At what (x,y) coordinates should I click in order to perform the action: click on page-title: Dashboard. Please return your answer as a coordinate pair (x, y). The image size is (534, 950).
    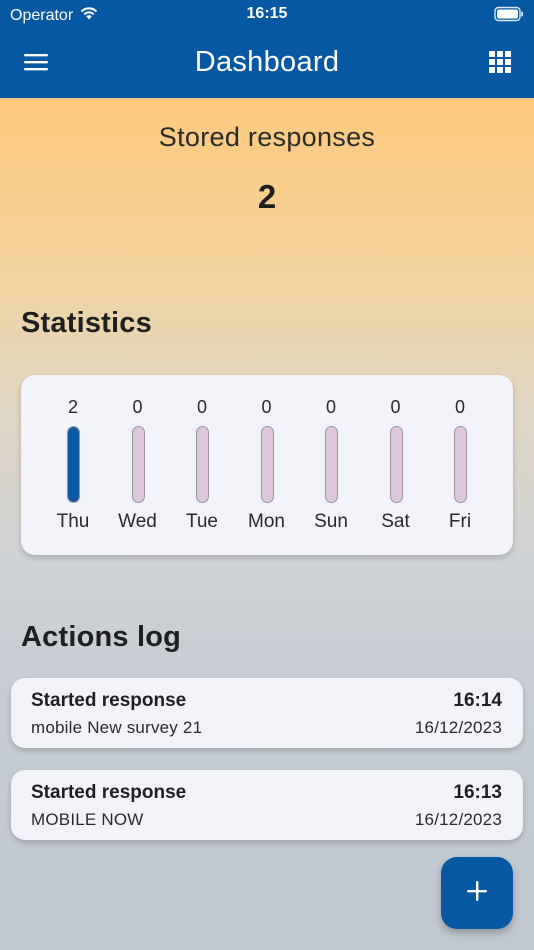
    Looking at the image, I should click on (267, 62).